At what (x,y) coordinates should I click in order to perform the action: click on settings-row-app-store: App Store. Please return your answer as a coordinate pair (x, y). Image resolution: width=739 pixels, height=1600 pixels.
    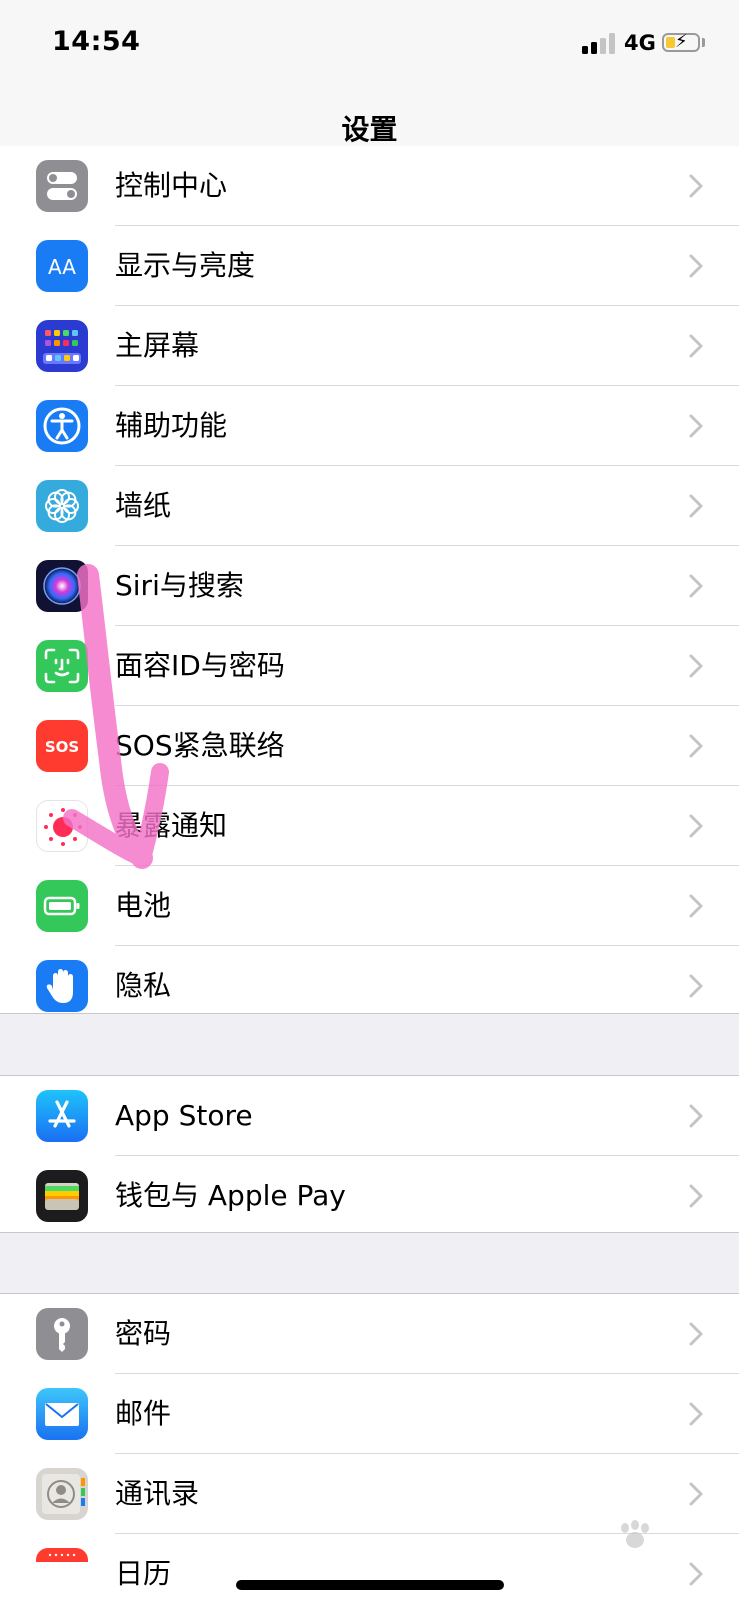
    Looking at the image, I should click on (369, 1116).